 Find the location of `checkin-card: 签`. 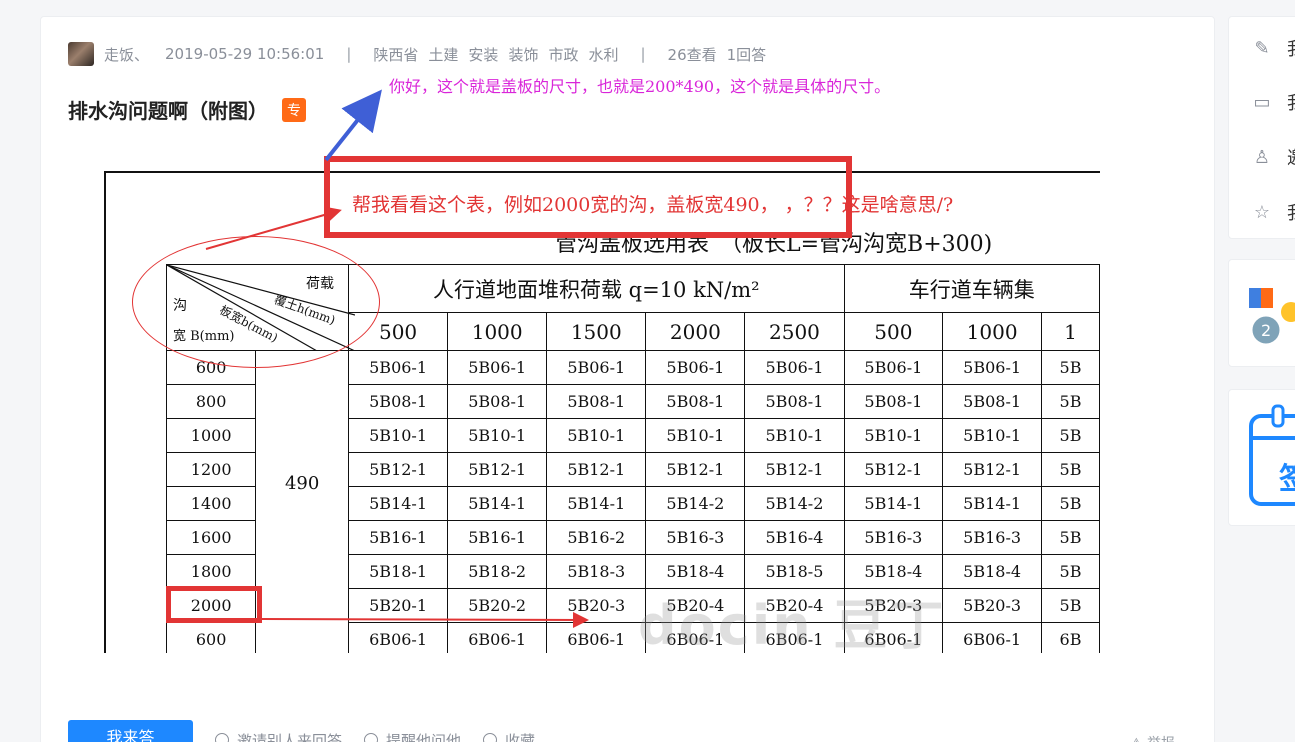

checkin-card: 签 is located at coordinates (1261, 457).